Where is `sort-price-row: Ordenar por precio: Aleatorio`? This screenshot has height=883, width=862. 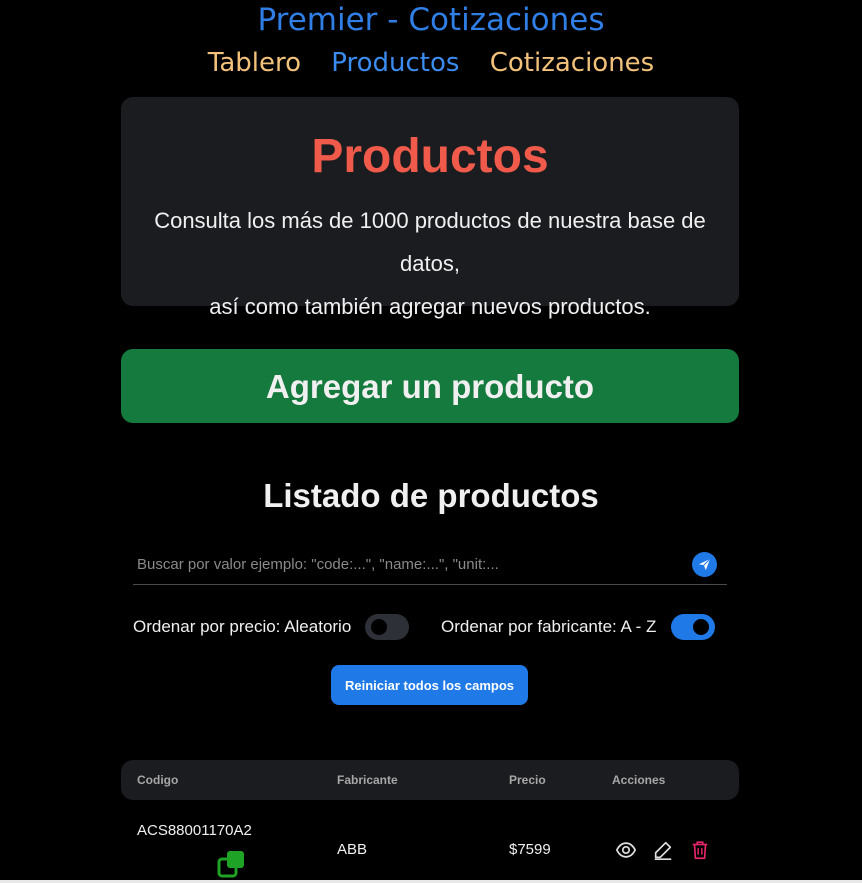
sort-price-row: Ordenar por precio: Aleatorio is located at coordinates (271, 627).